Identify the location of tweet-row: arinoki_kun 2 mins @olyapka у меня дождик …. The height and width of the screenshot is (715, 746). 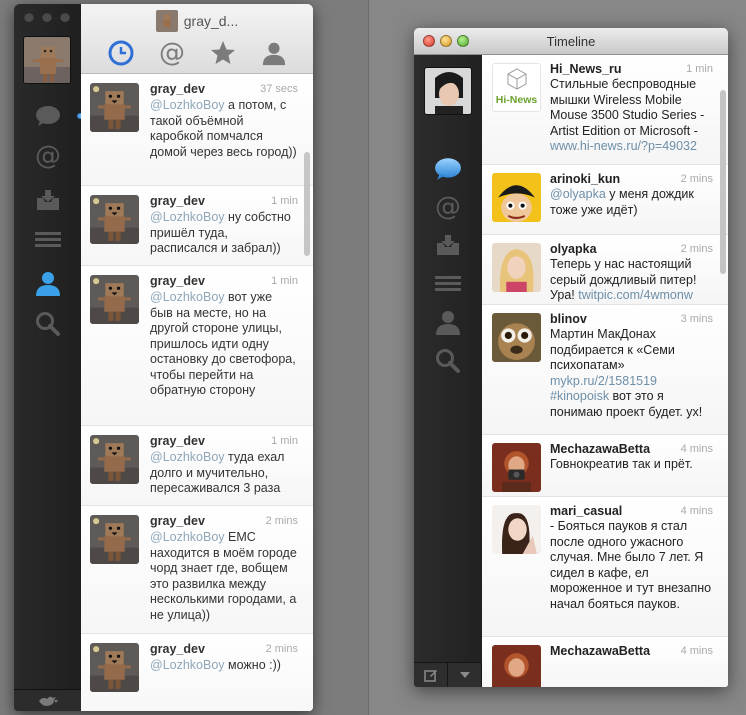
(605, 200).